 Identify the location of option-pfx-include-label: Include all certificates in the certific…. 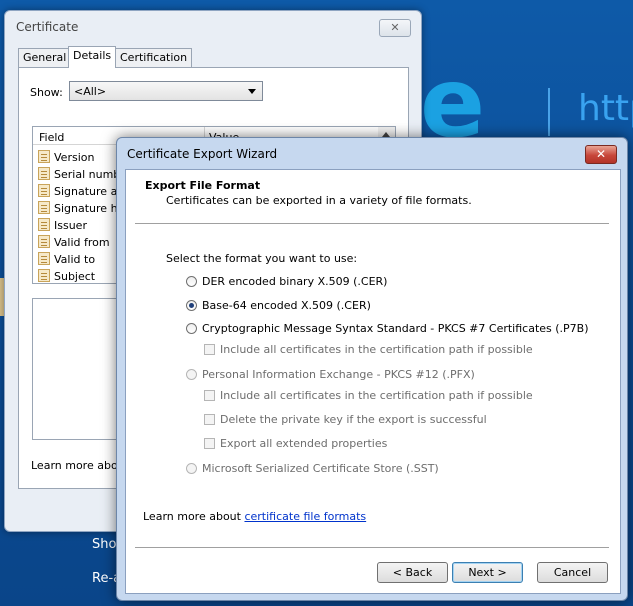
(376, 395).